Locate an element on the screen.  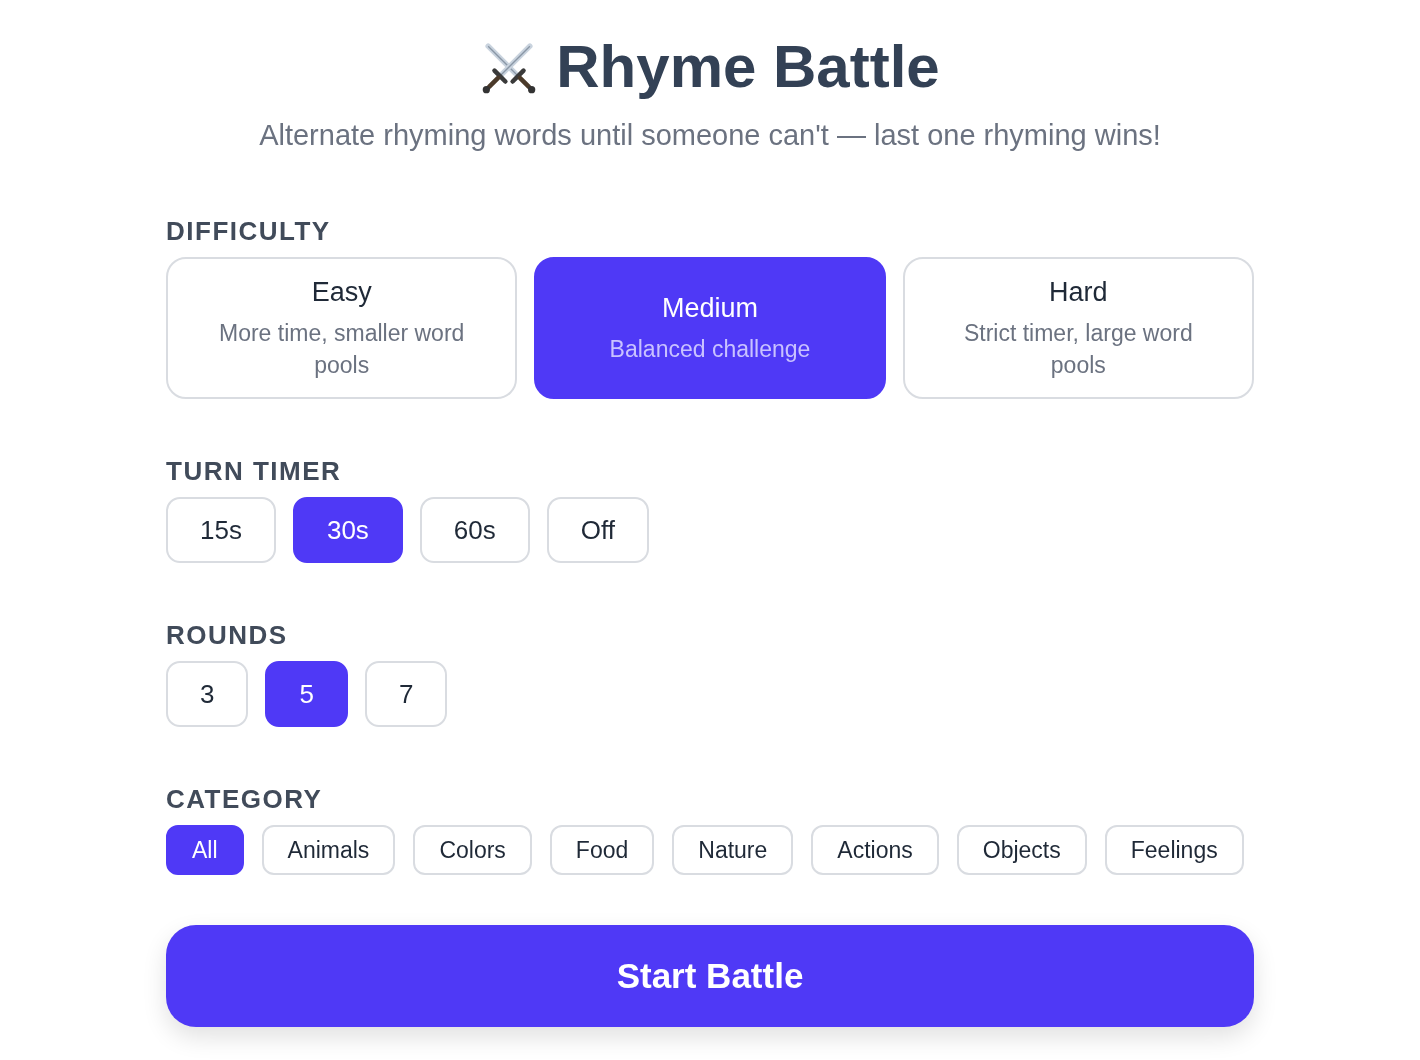
start-button: Start Battle is located at coordinates (710, 976).